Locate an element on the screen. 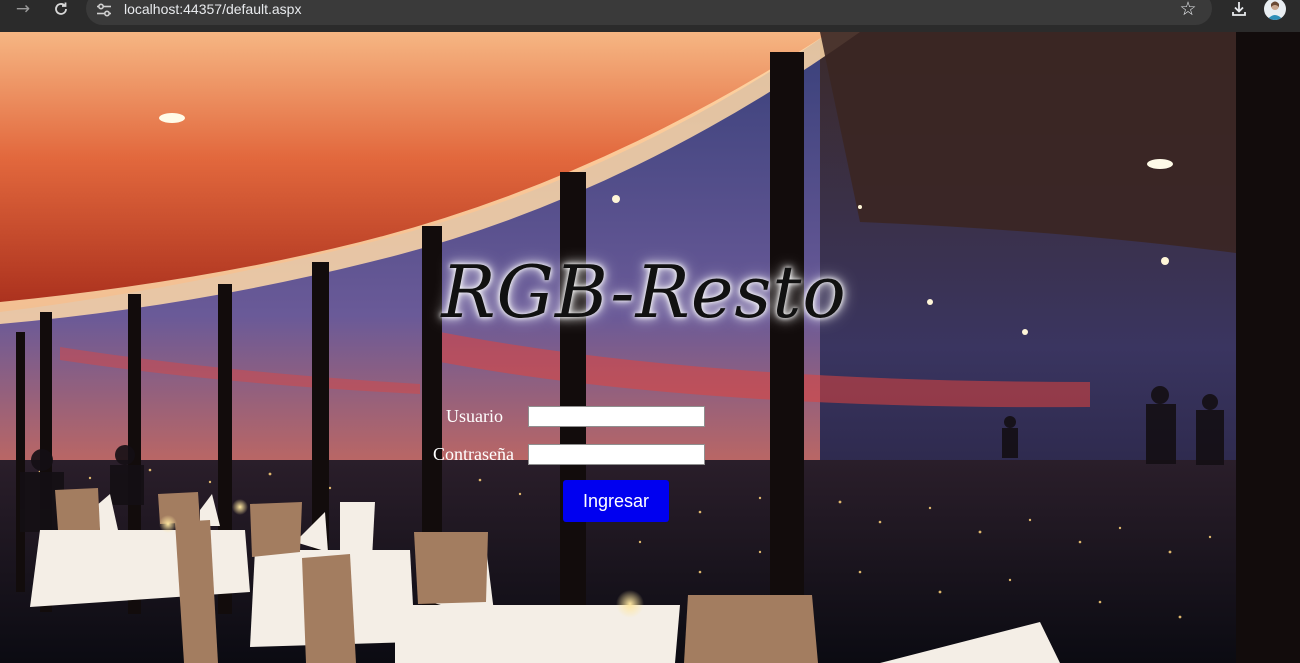 This screenshot has height=663, width=1300. avatar-image is located at coordinates (1275, 10).